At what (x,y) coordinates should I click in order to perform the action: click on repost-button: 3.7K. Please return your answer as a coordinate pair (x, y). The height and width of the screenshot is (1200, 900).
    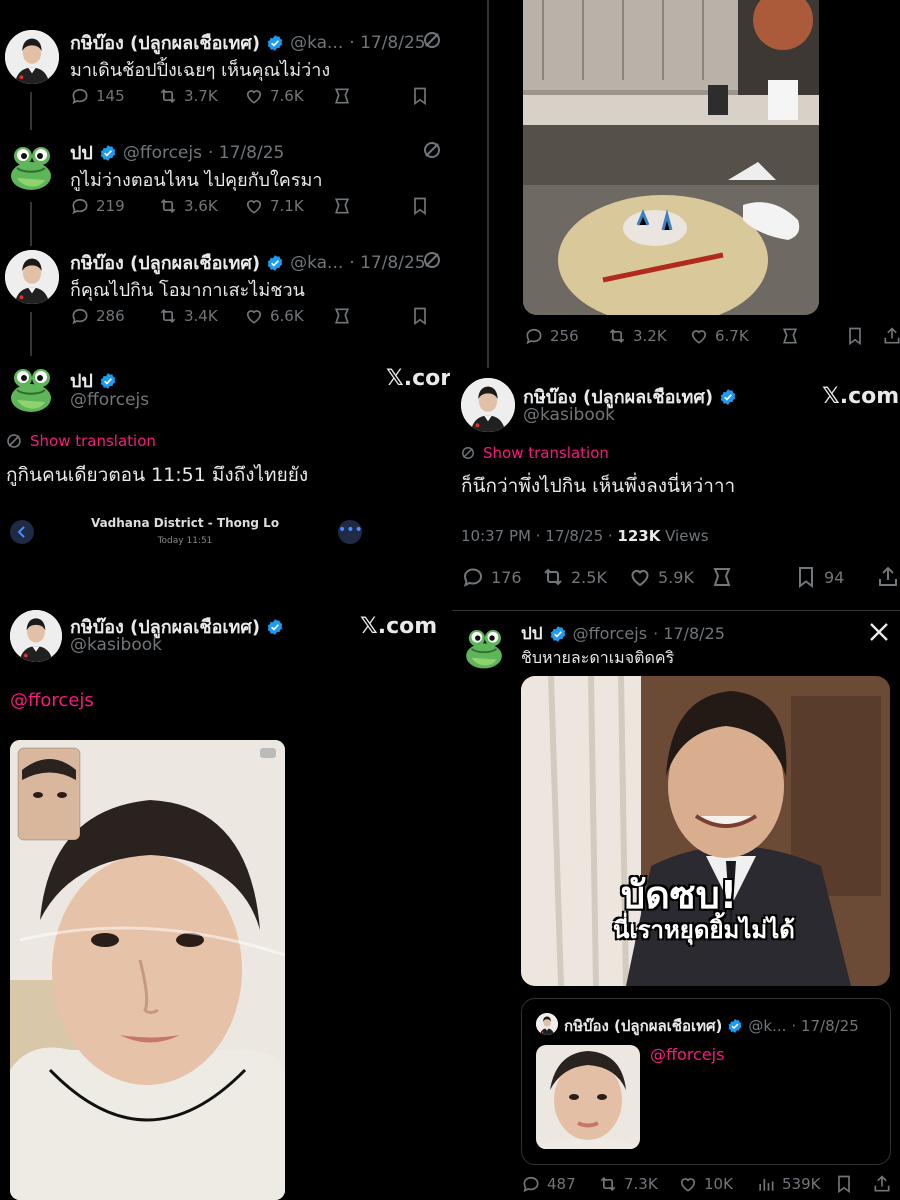
    Looking at the image, I should click on (188, 96).